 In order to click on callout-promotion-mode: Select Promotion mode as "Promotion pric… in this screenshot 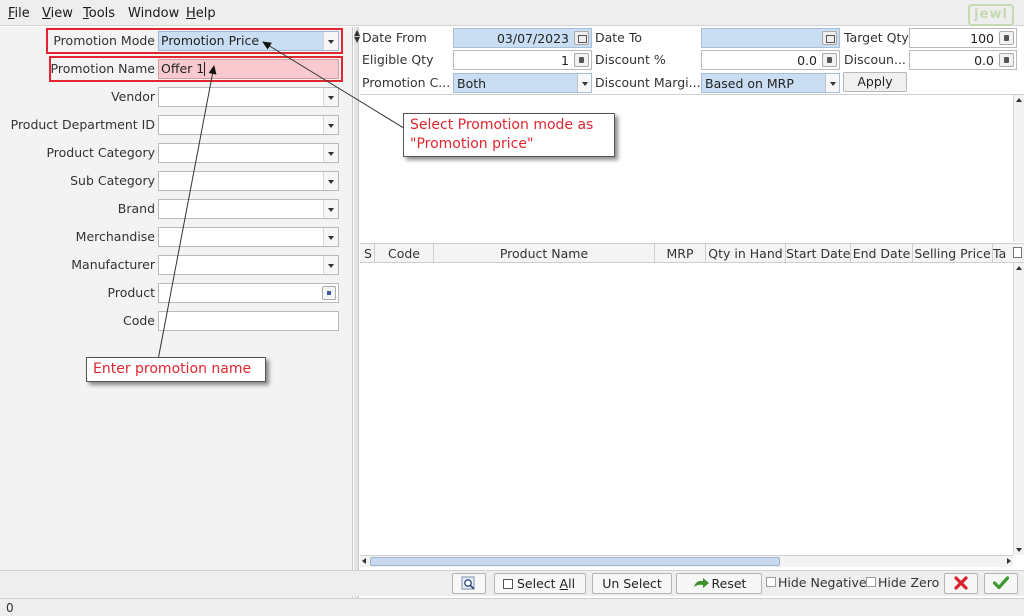, I will do `click(509, 135)`.